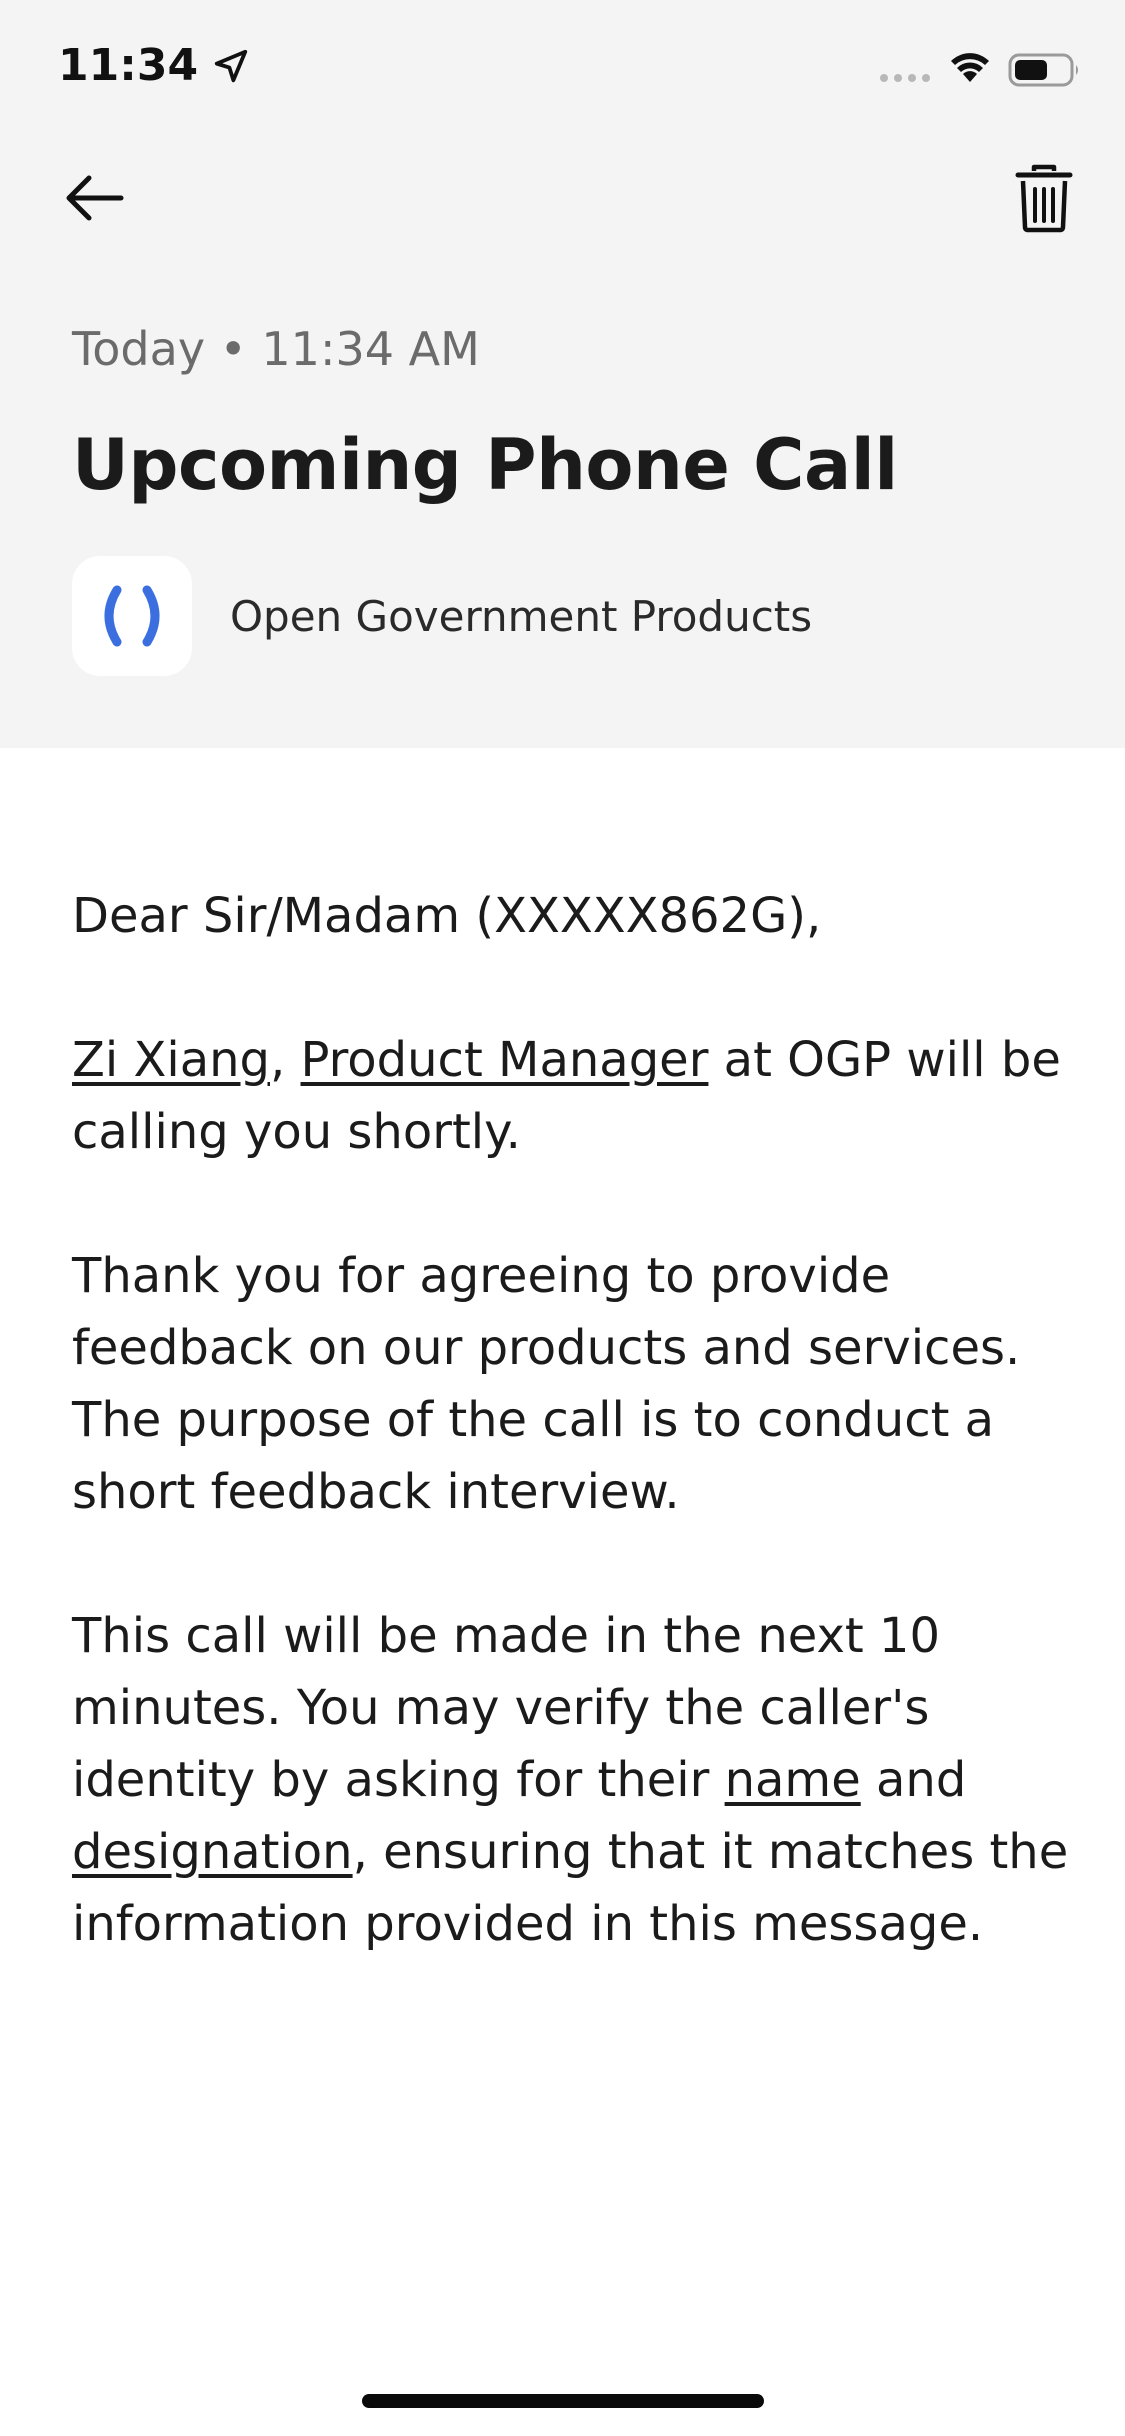  I want to click on sender-name: Open Government Products, so click(521, 616).